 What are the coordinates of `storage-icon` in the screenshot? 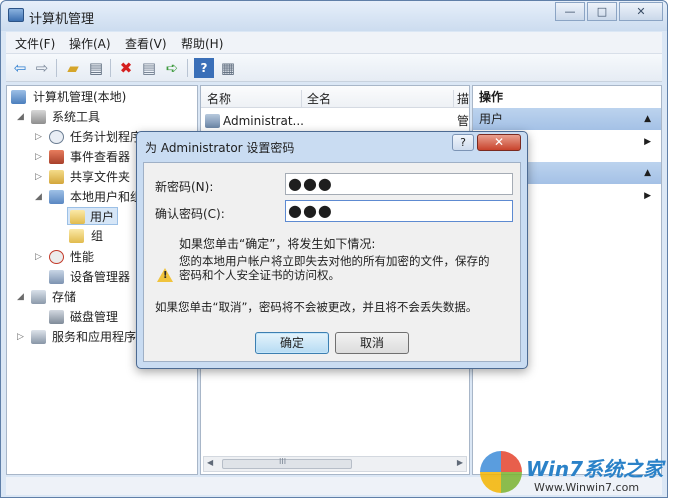 It's located at (38, 297).